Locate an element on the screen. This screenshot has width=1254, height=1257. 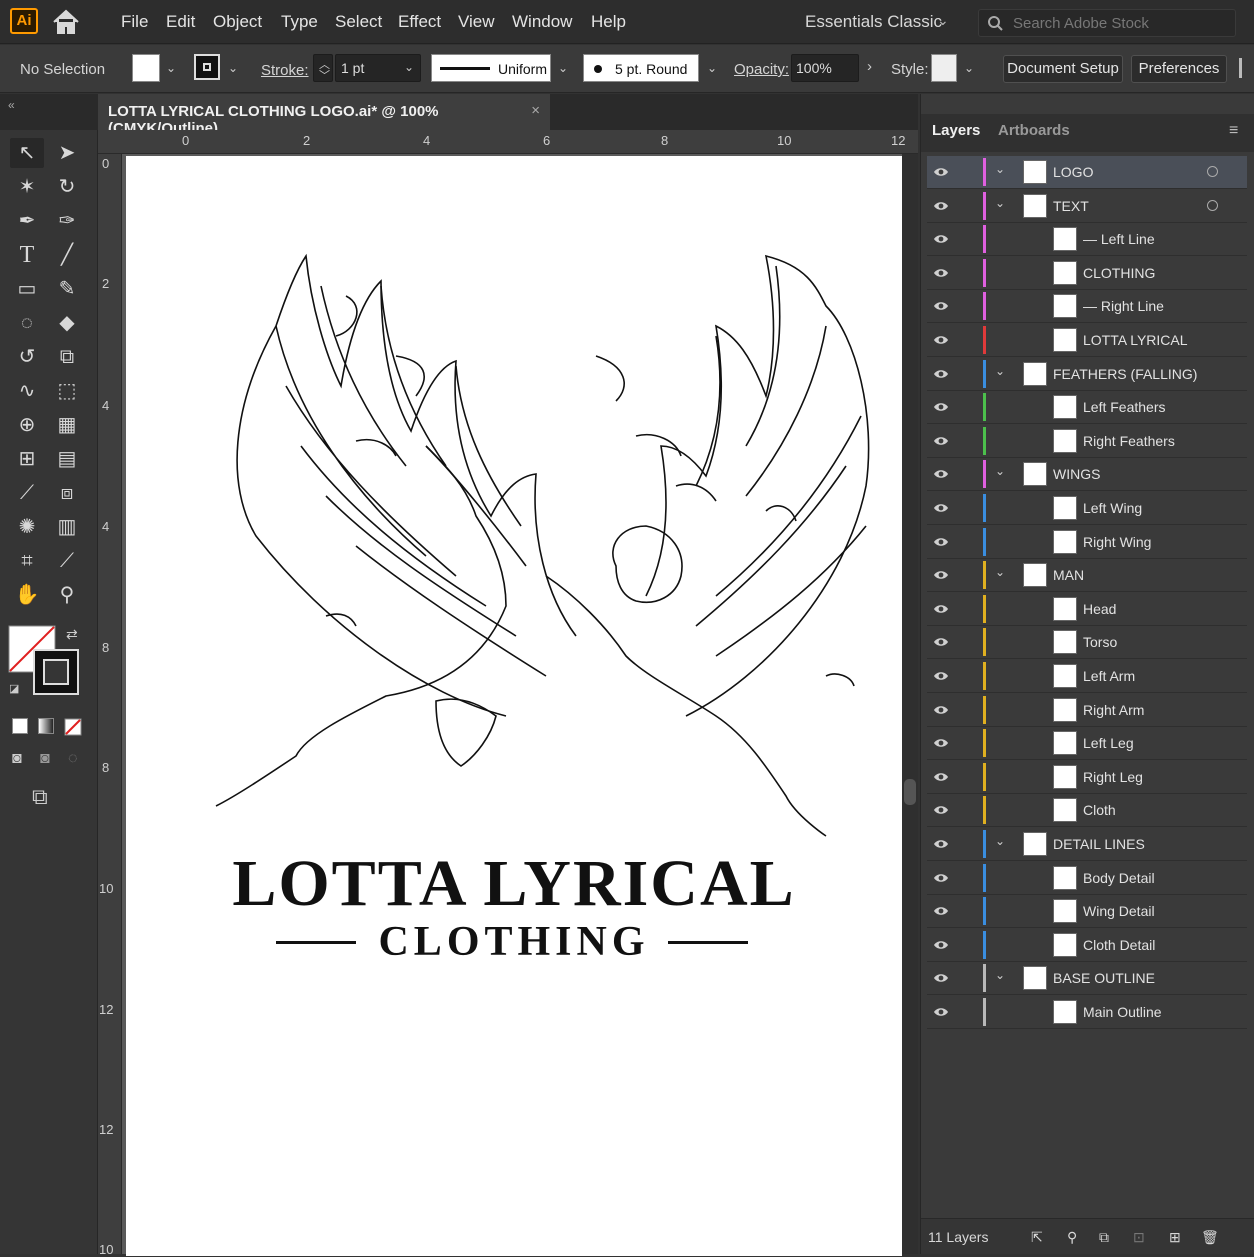
layer-name: MAN is located at coordinates (1068, 575).